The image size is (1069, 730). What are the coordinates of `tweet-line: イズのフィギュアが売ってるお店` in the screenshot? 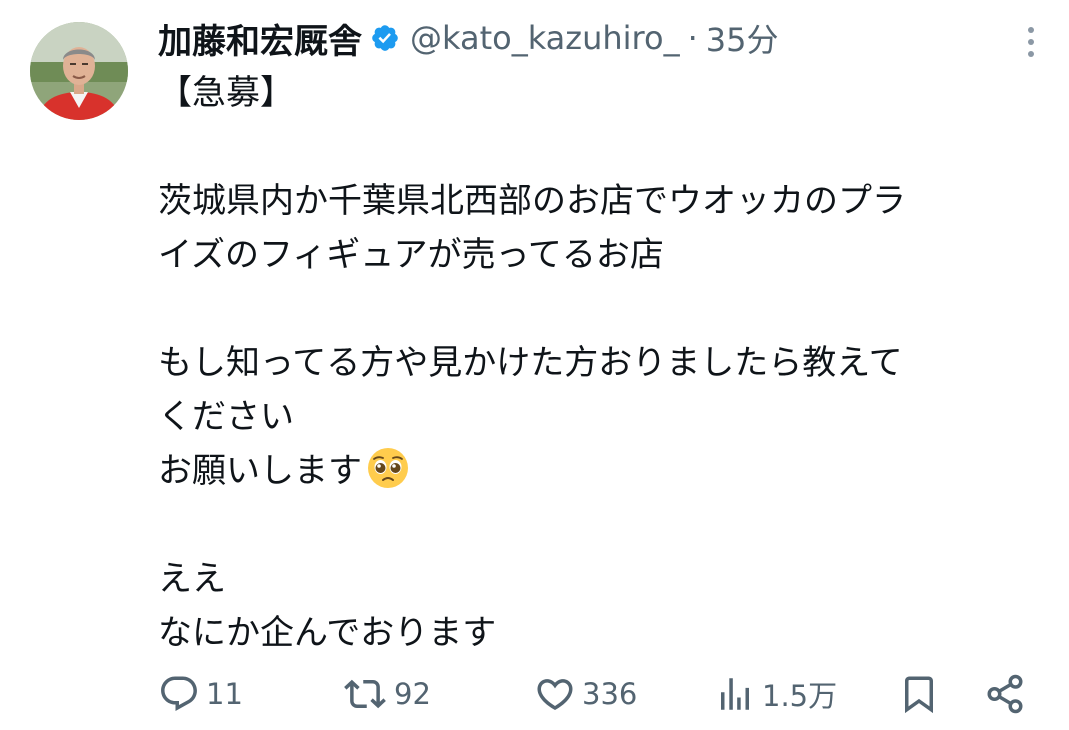 It's located at (411, 255).